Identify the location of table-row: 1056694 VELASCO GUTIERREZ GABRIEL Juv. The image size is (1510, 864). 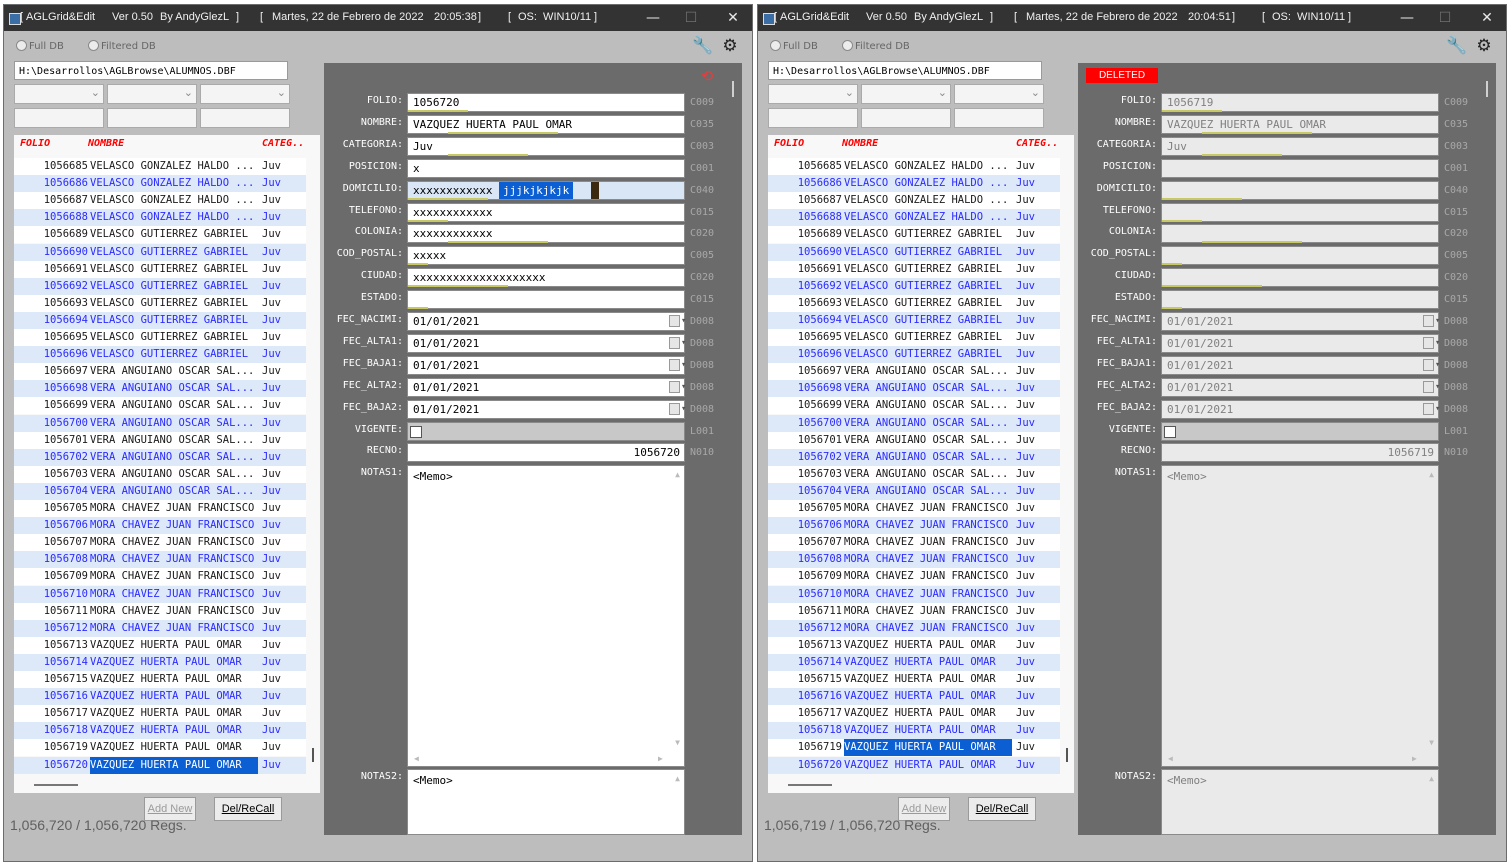
(160, 320).